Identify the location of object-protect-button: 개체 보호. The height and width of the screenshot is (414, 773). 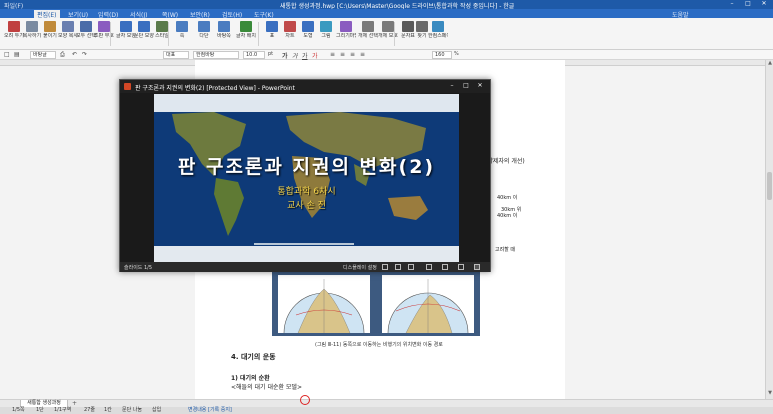
(388, 34).